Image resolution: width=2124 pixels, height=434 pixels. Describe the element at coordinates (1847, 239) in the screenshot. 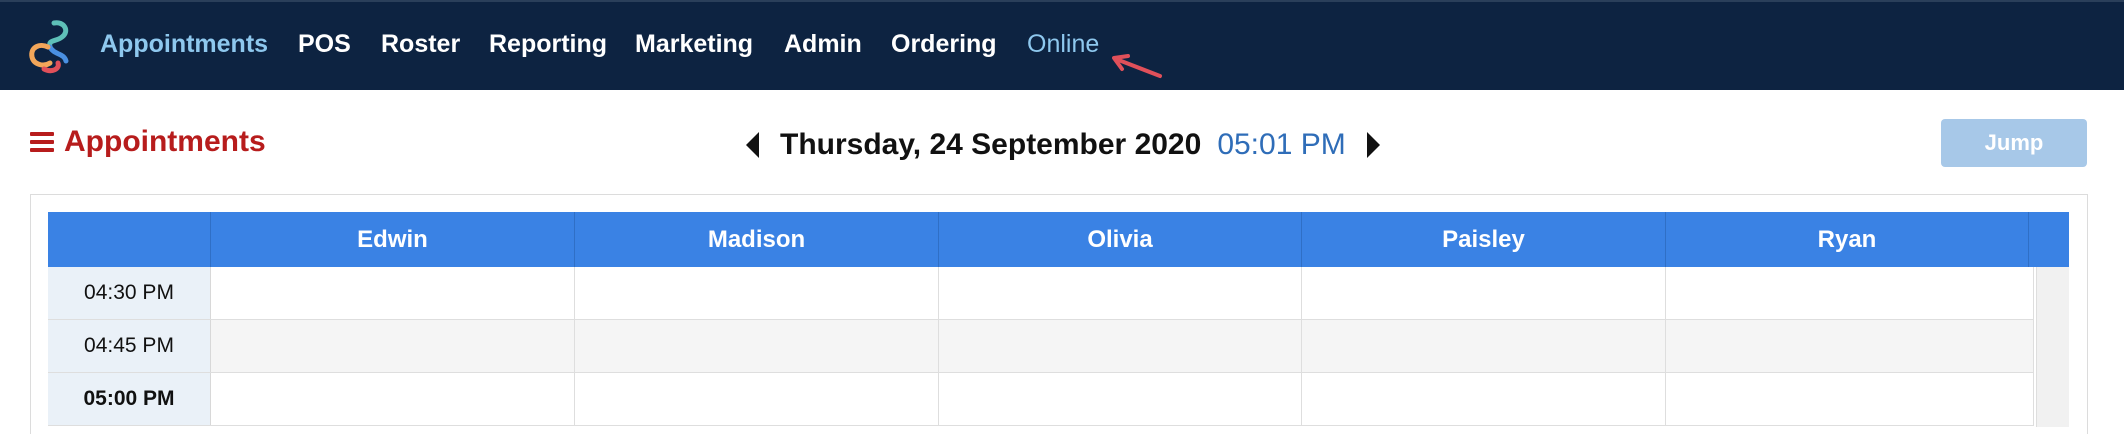

I see `staff-header-ryan: Ryan` at that location.